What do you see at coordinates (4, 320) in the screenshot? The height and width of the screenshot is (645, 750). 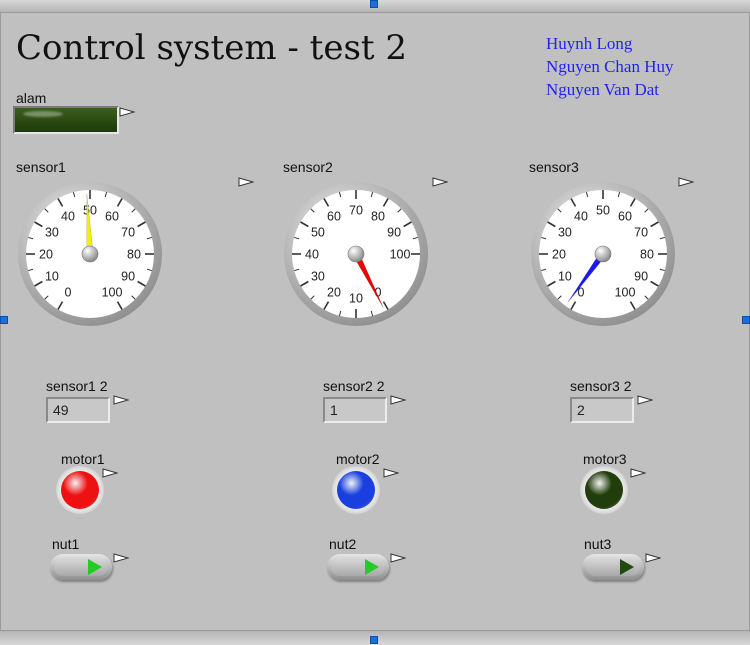 I see `resize-handle-left` at bounding box center [4, 320].